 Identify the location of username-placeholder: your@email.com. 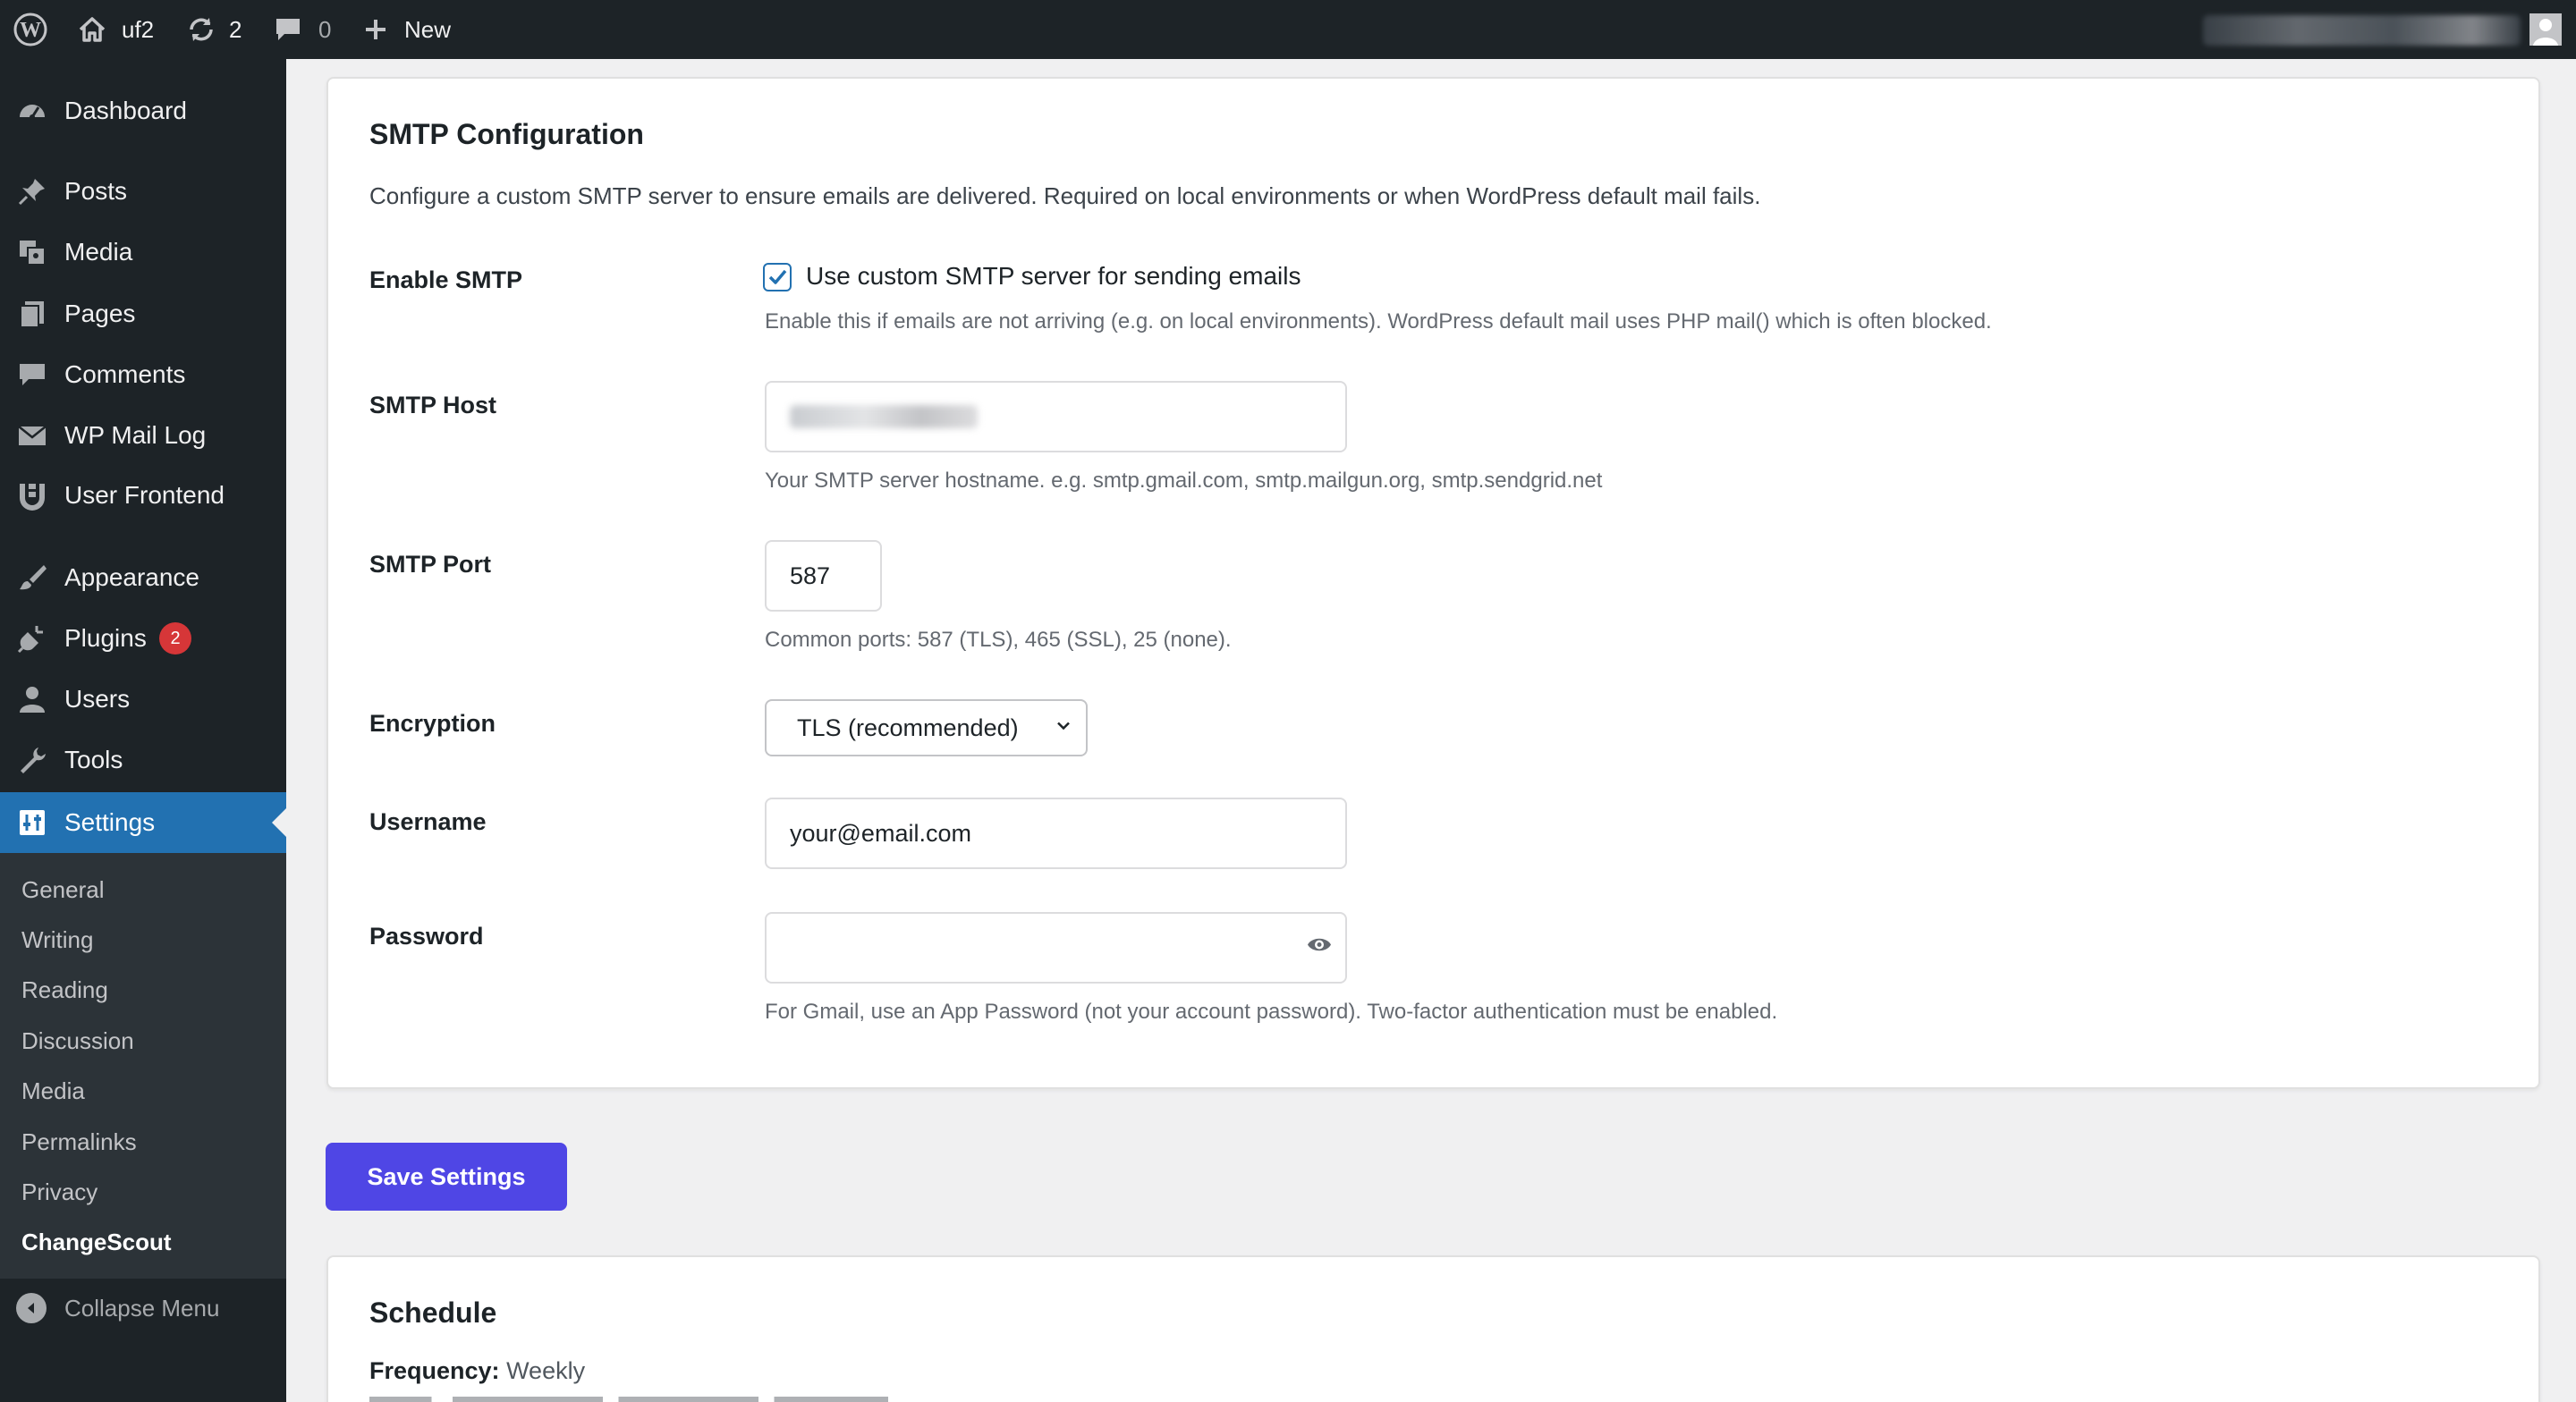
(880, 833).